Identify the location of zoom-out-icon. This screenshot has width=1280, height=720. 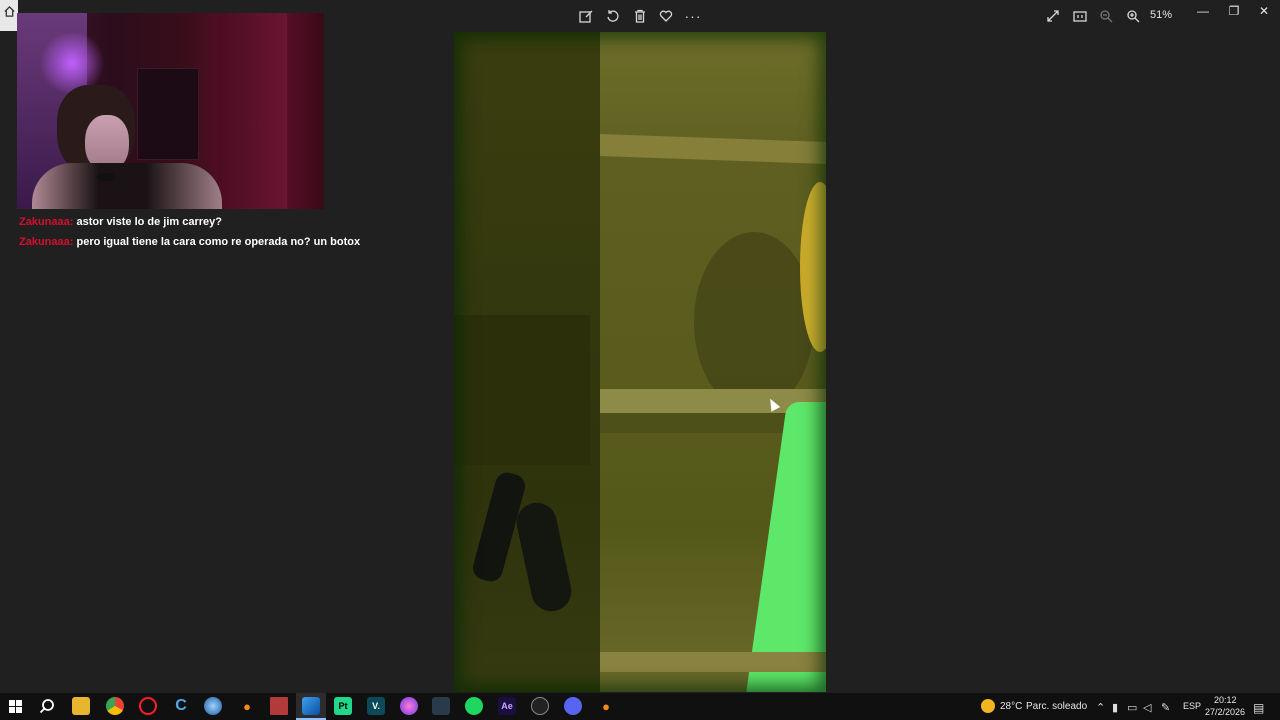
(1106, 16).